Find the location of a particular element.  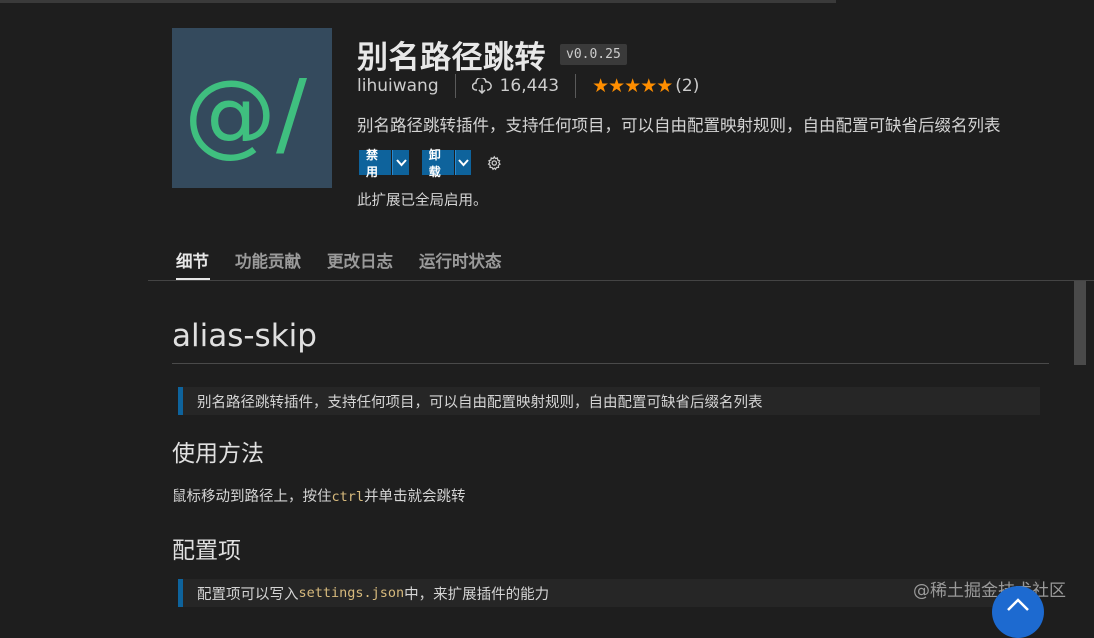

detail-tabs: 细节 功能贡献 更改日志 运行时状态 is located at coordinates (352, 260).